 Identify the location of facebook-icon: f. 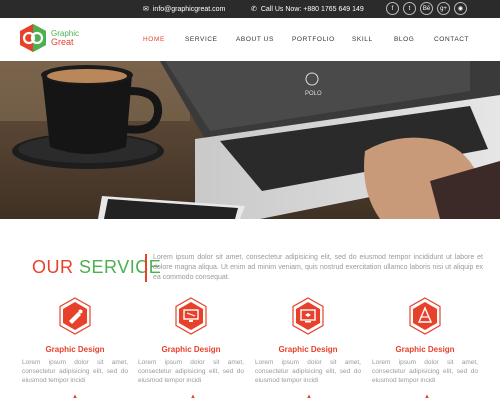
(392, 8).